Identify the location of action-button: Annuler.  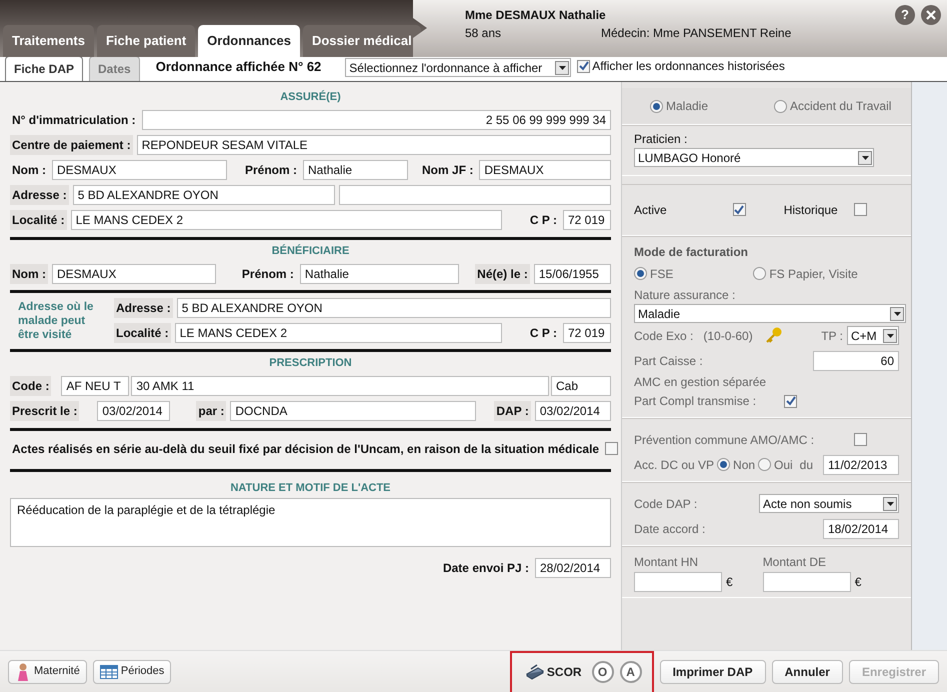
(807, 672).